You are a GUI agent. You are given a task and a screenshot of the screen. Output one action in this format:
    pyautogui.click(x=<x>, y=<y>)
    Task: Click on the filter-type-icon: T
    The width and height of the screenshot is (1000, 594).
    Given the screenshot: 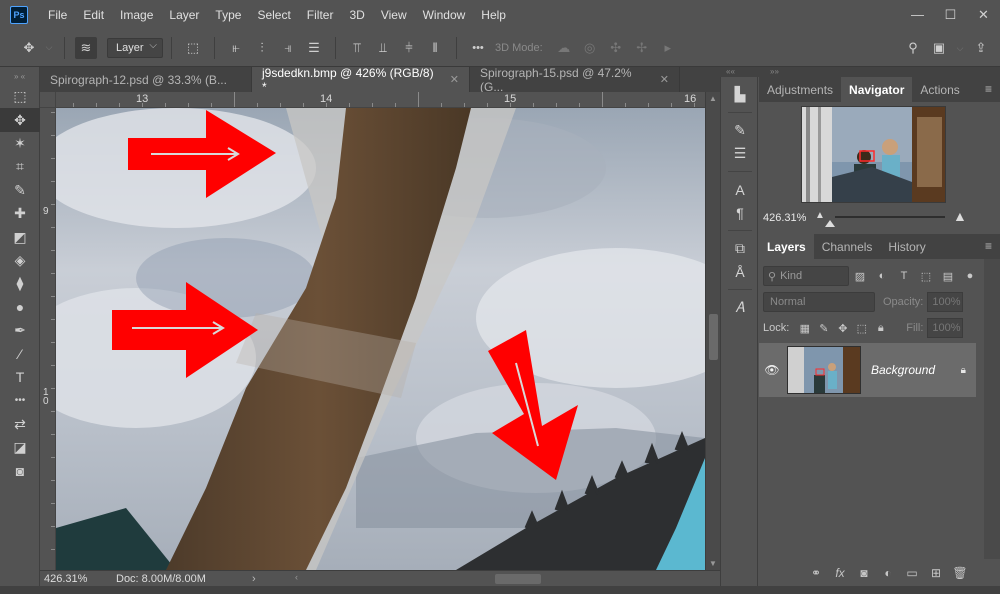 What is the action you would take?
    pyautogui.click(x=904, y=276)
    